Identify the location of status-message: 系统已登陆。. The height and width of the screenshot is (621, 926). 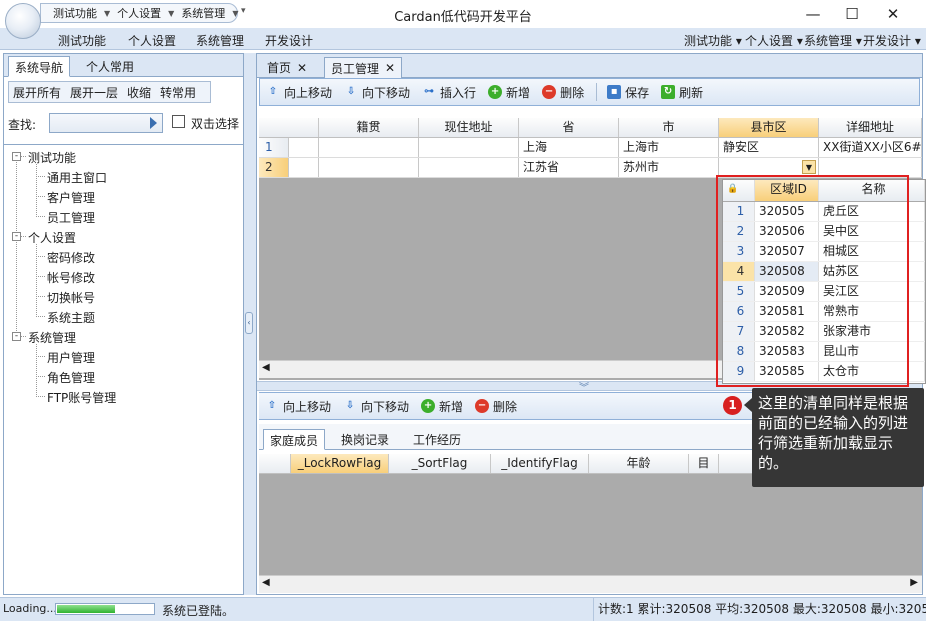
(198, 611).